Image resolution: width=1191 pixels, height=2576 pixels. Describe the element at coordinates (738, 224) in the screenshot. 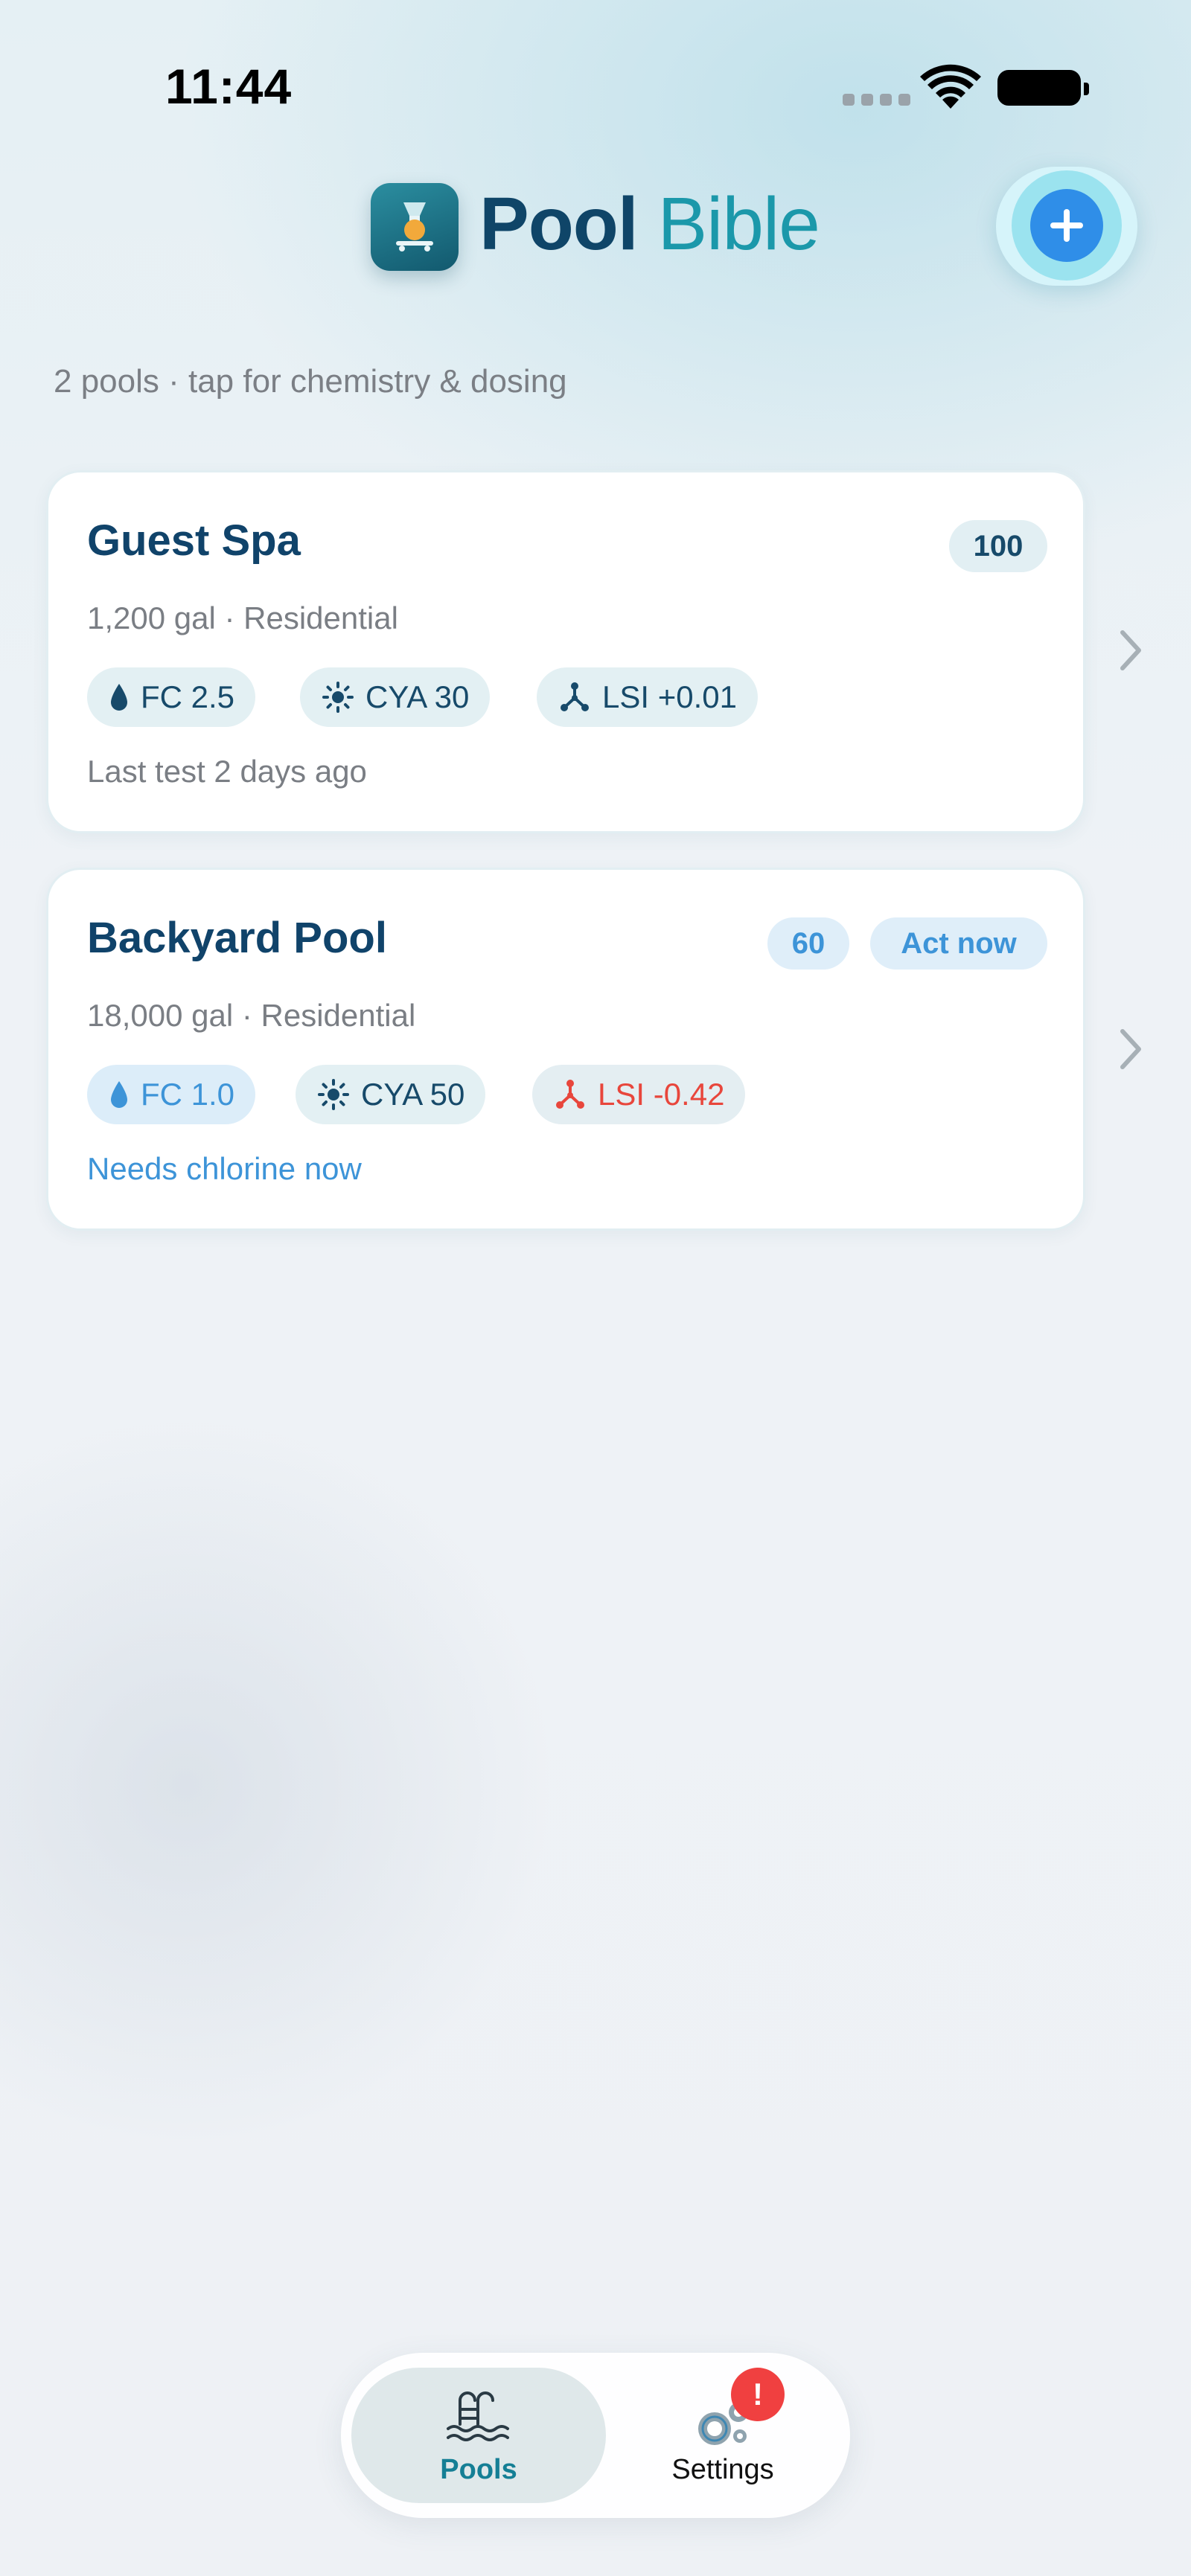

I see `app-title-secondary: Bible` at that location.